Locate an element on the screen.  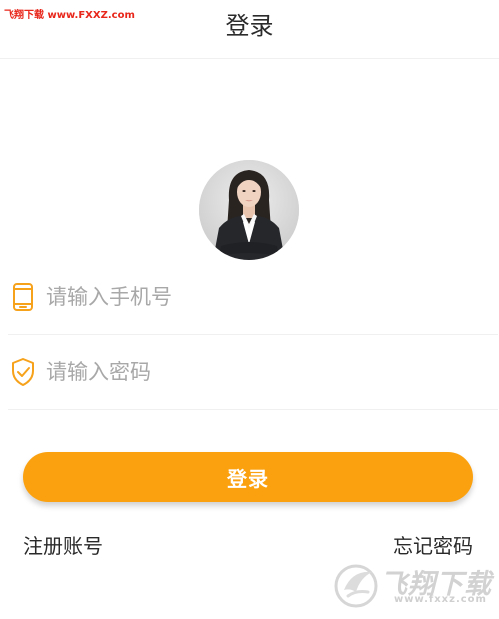
forgot-password-link: 忘记密码 is located at coordinates (433, 544).